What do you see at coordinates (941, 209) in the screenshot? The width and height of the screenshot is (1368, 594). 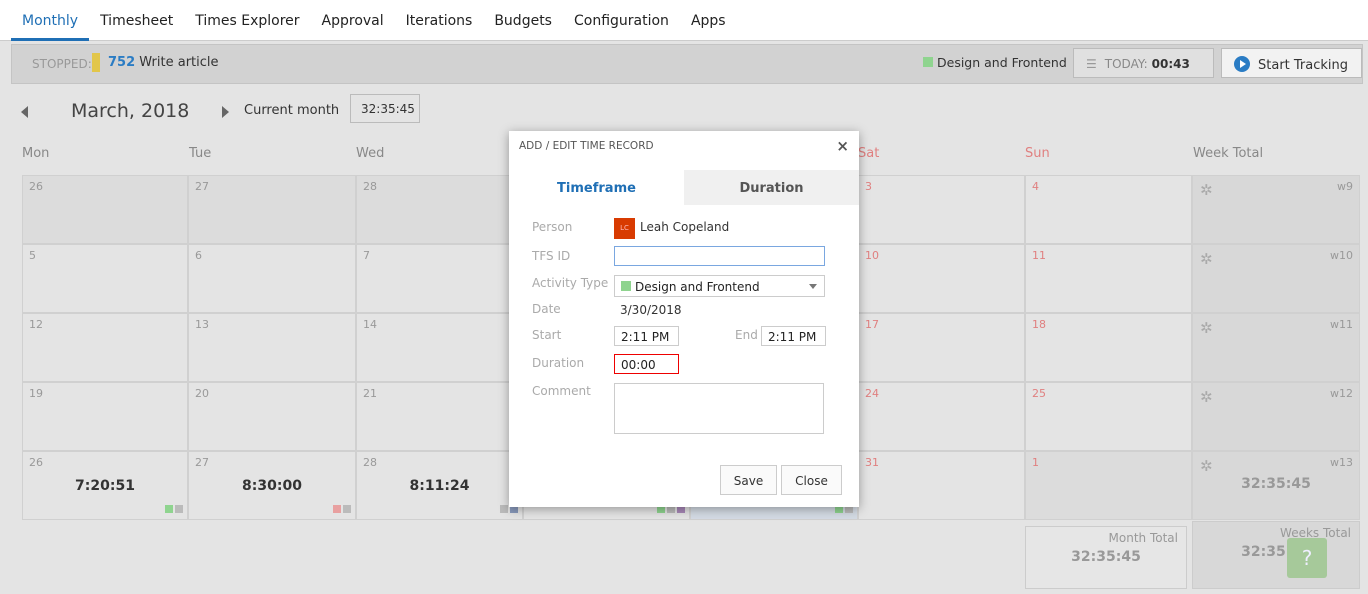 I see `day-cell: 3` at bounding box center [941, 209].